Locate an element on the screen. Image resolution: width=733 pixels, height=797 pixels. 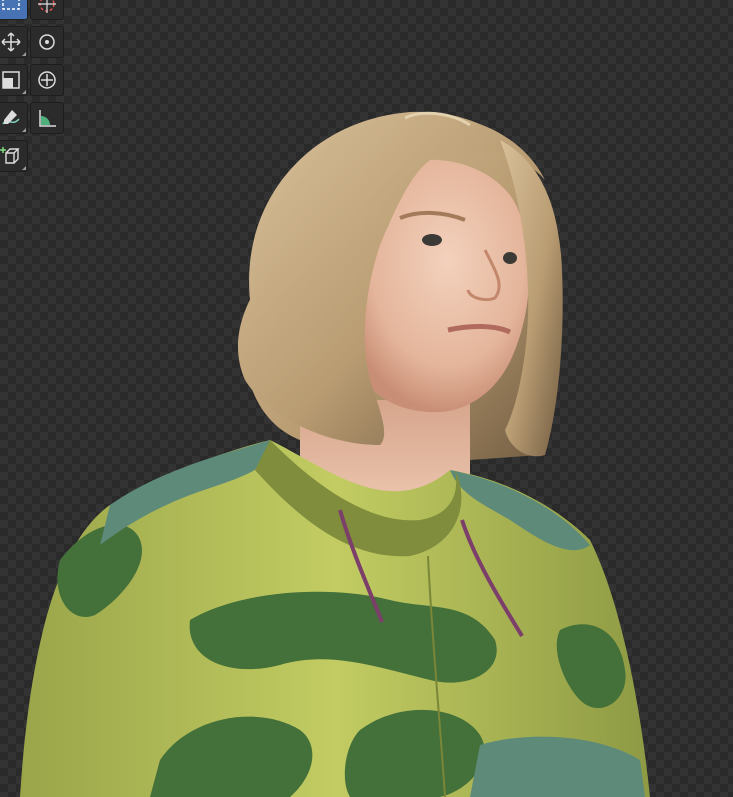
annotate-tool is located at coordinates (14, 118).